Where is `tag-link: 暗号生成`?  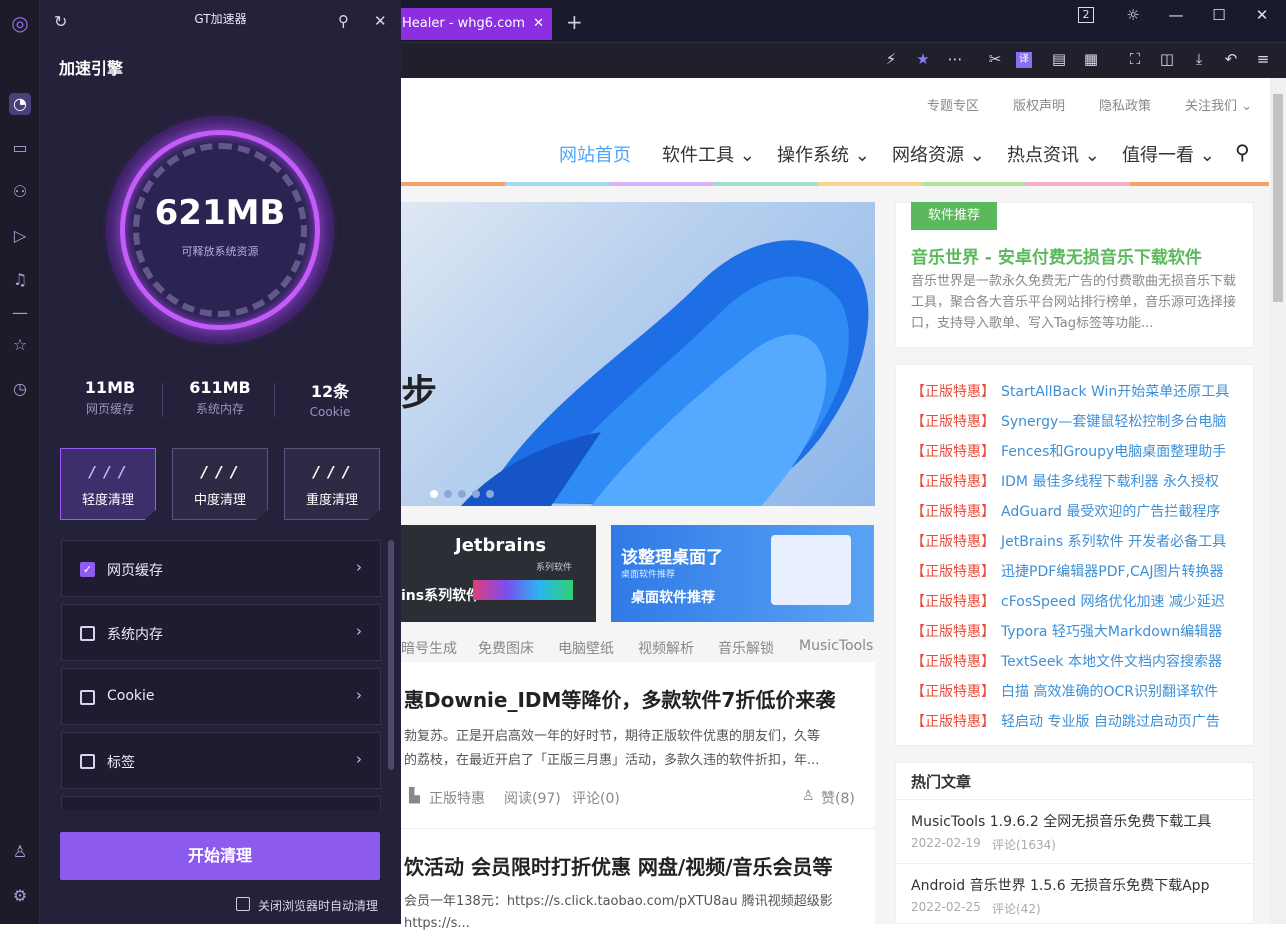
tag-link: 暗号生成 is located at coordinates (429, 648).